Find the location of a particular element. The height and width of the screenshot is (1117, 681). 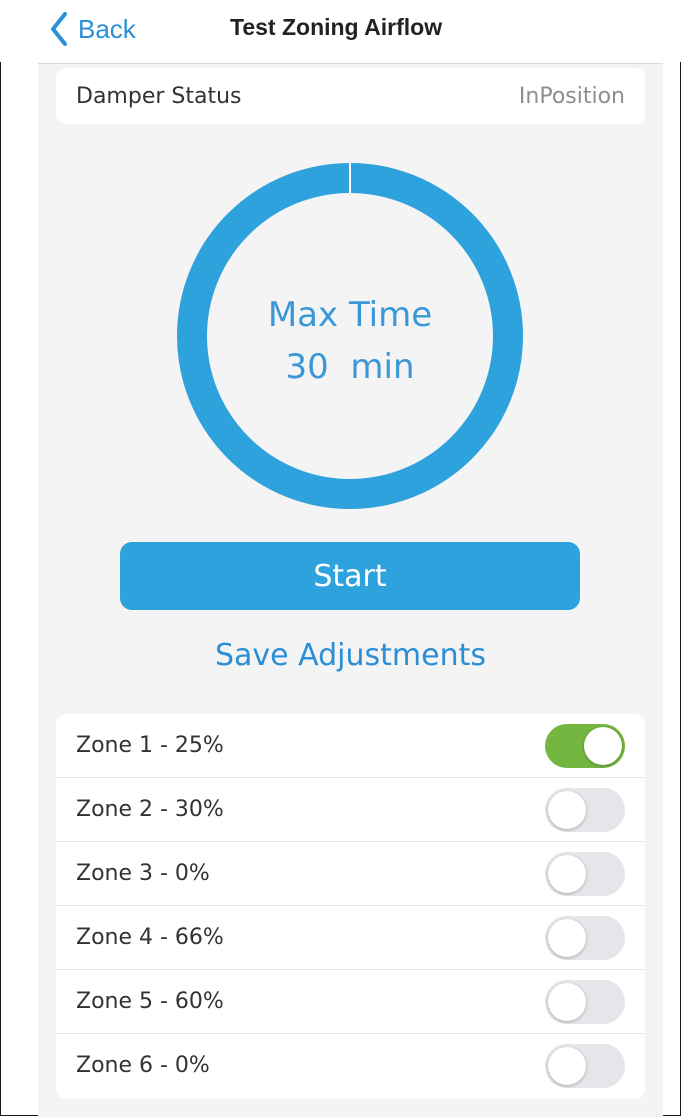

back-label: Back is located at coordinates (107, 28).